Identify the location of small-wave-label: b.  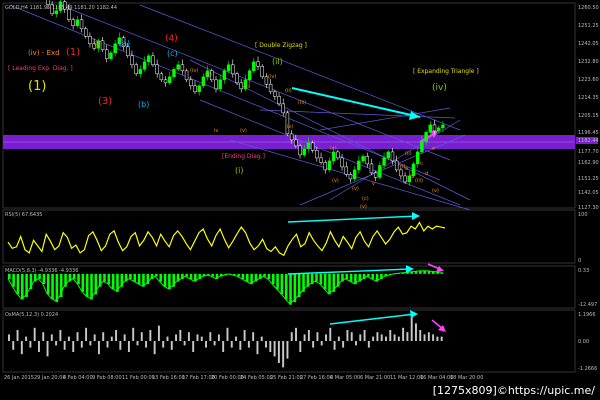
(411, 177).